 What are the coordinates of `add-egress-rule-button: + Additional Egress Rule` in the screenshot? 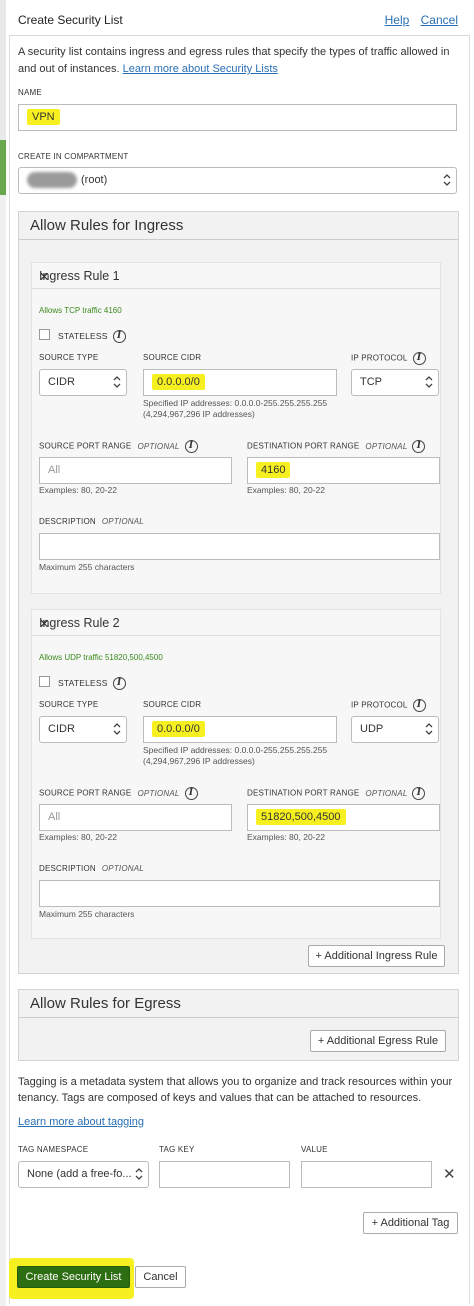 It's located at (378, 1041).